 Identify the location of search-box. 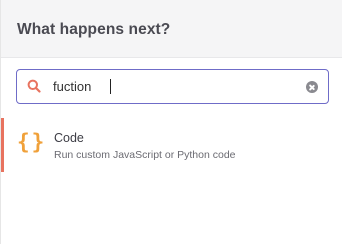
(172, 86).